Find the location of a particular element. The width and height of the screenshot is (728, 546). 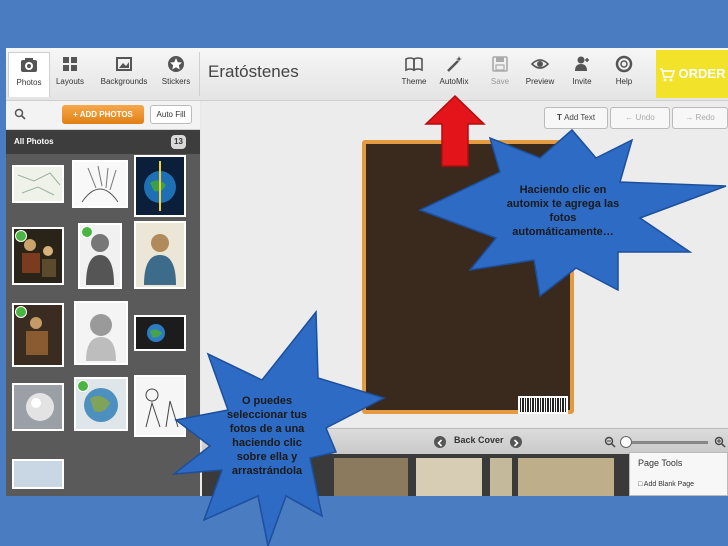

tab-layouts: Layouts is located at coordinates (70, 74).